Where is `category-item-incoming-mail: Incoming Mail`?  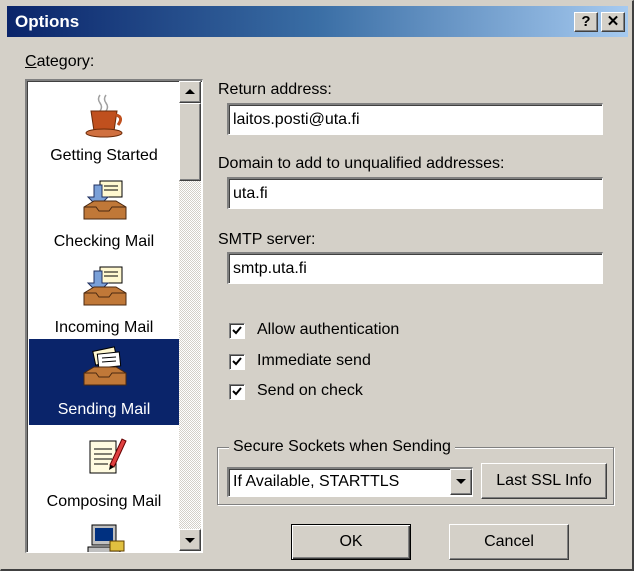
category-item-incoming-mail: Incoming Mail is located at coordinates (104, 302).